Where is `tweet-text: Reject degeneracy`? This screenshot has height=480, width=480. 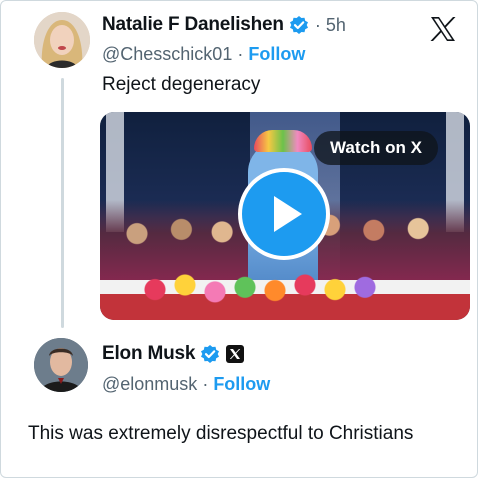
tweet-text: Reject degeneracy is located at coordinates (181, 84).